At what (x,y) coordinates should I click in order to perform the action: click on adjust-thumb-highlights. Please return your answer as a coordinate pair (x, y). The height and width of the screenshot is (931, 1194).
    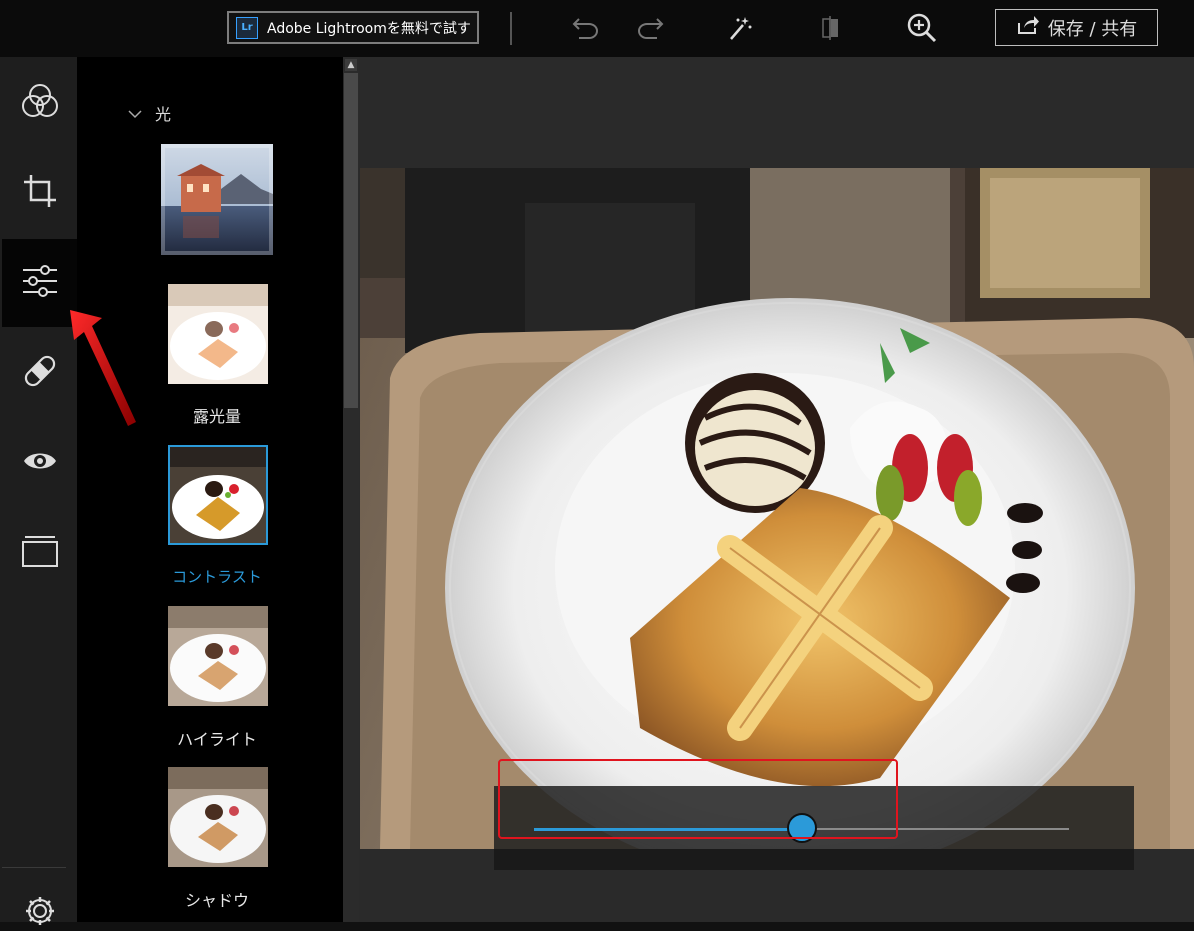
    Looking at the image, I should click on (218, 656).